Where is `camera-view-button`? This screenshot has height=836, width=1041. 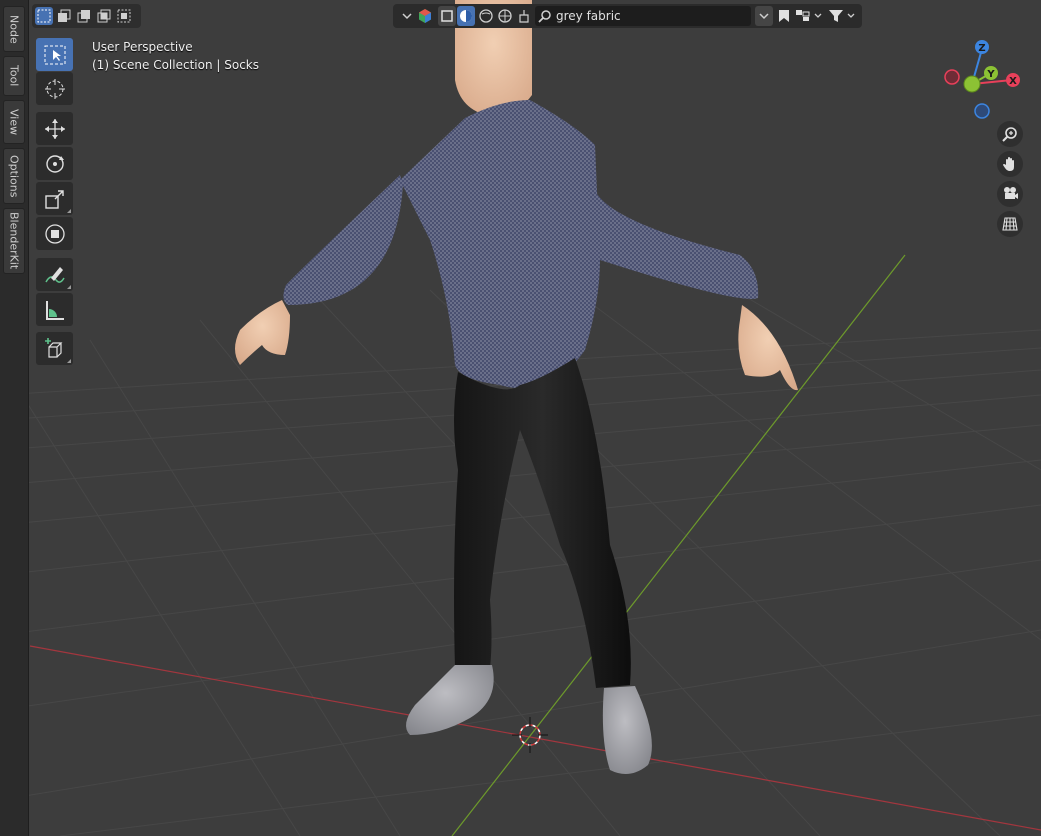 camera-view-button is located at coordinates (1010, 194).